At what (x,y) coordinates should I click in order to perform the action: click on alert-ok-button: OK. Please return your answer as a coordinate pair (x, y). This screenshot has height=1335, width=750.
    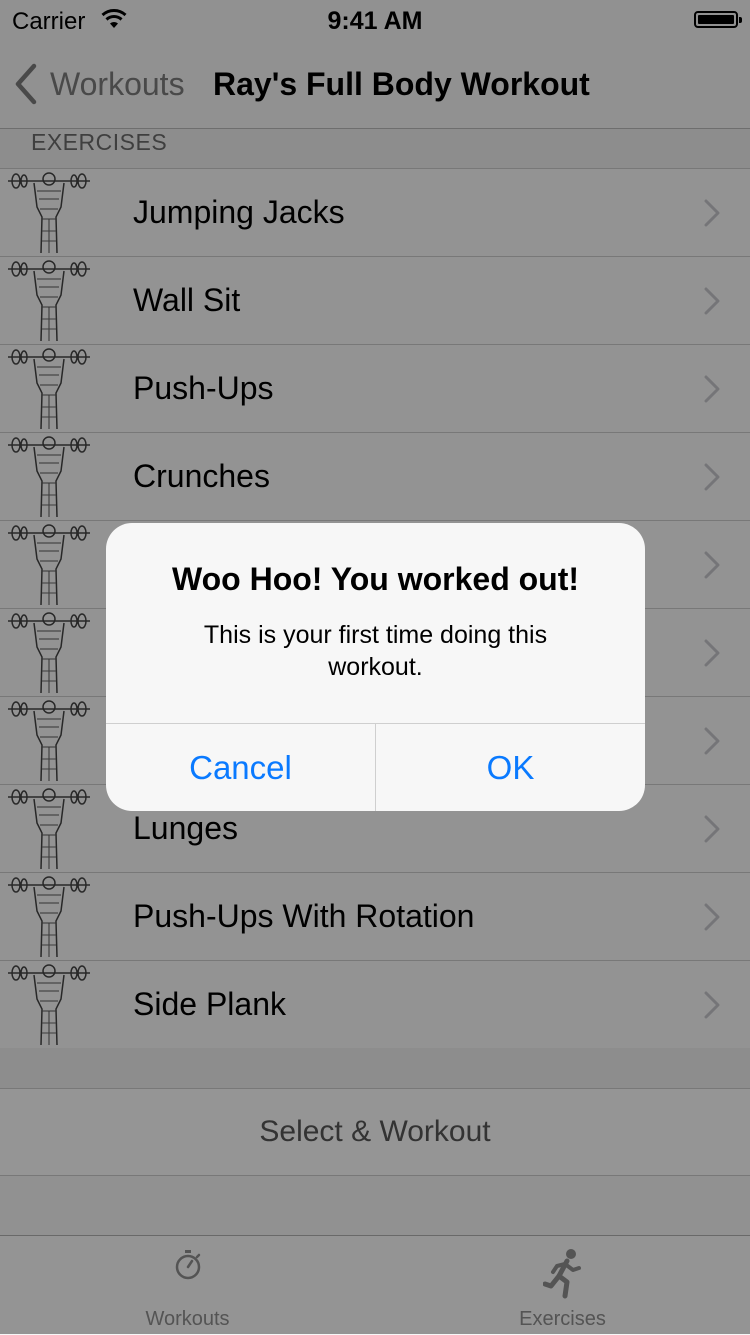
    Looking at the image, I should click on (510, 767).